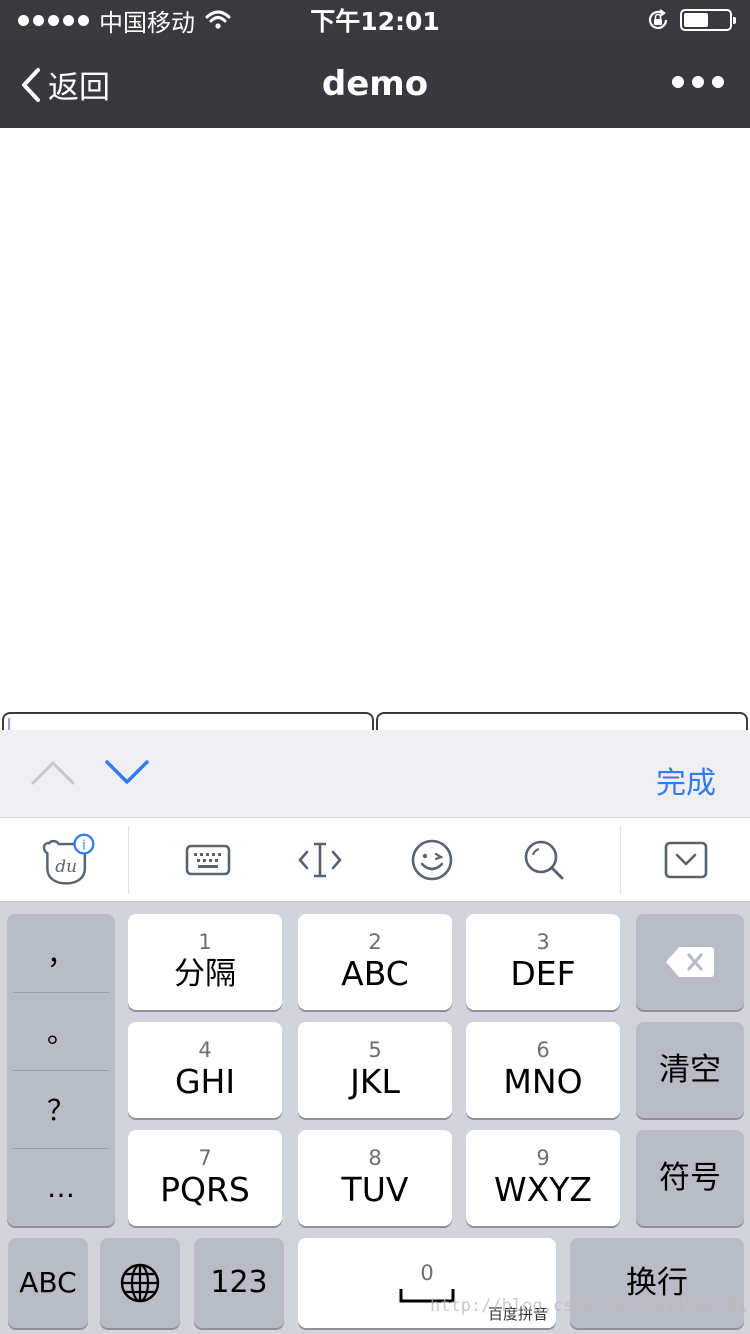 The width and height of the screenshot is (750, 1334). I want to click on more-button, so click(698, 82).